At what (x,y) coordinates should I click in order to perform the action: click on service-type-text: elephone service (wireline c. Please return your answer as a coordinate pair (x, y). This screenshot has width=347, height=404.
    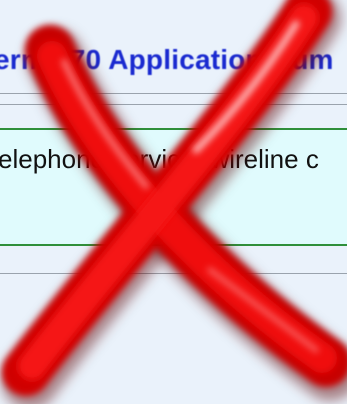
    Looking at the image, I should click on (159, 159).